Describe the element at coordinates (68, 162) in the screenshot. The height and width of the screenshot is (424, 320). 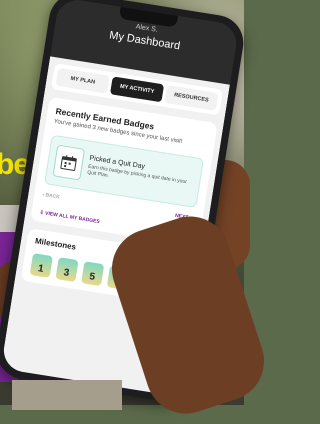
I see `calendar-icon` at that location.